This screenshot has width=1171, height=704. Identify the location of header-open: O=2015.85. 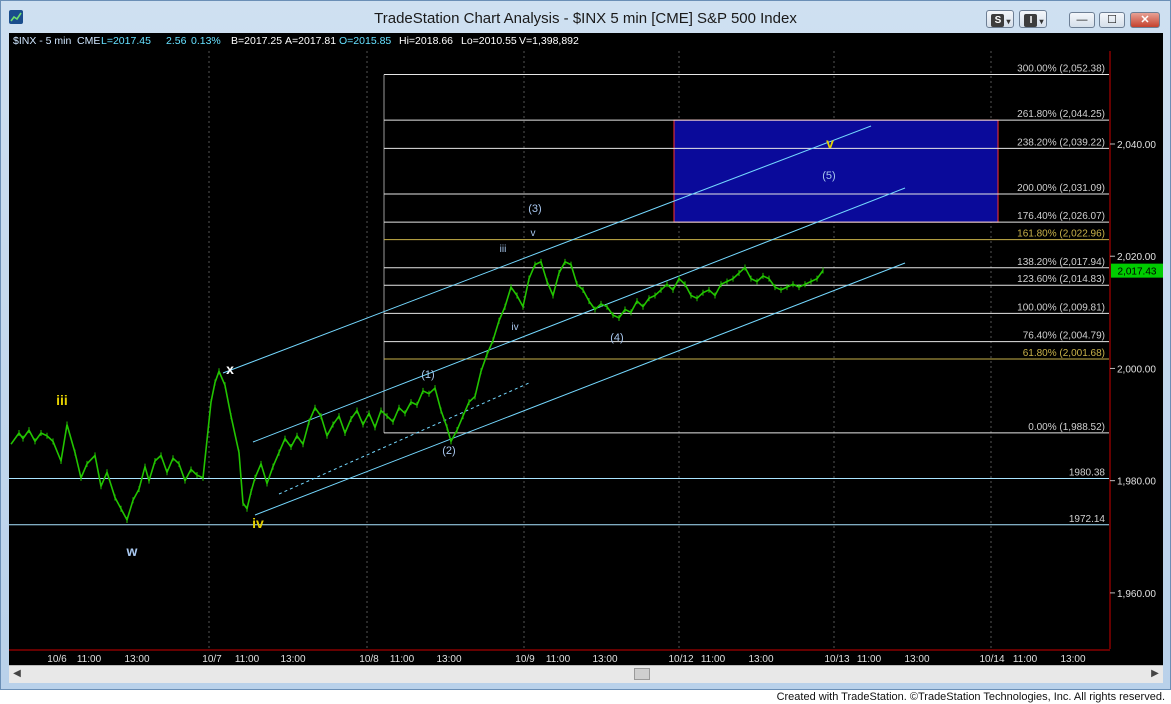
(365, 41).